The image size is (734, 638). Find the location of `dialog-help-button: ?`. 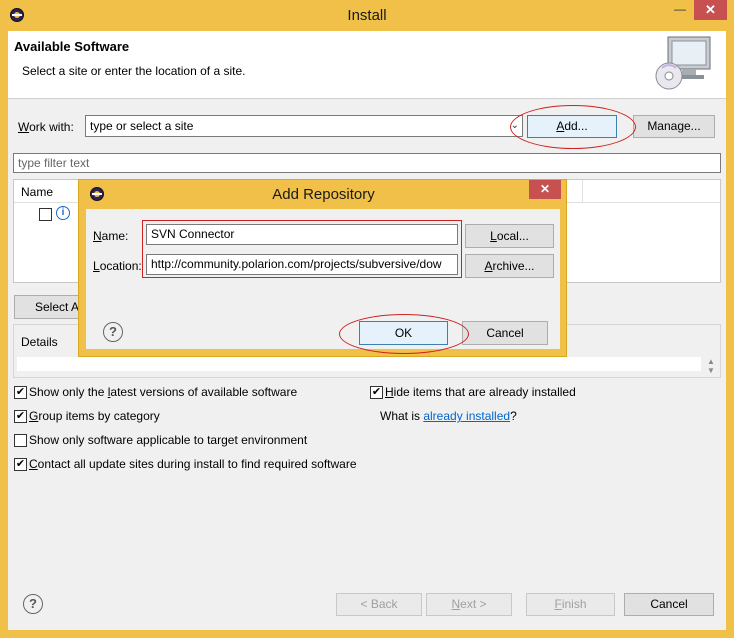

dialog-help-button: ? is located at coordinates (113, 332).